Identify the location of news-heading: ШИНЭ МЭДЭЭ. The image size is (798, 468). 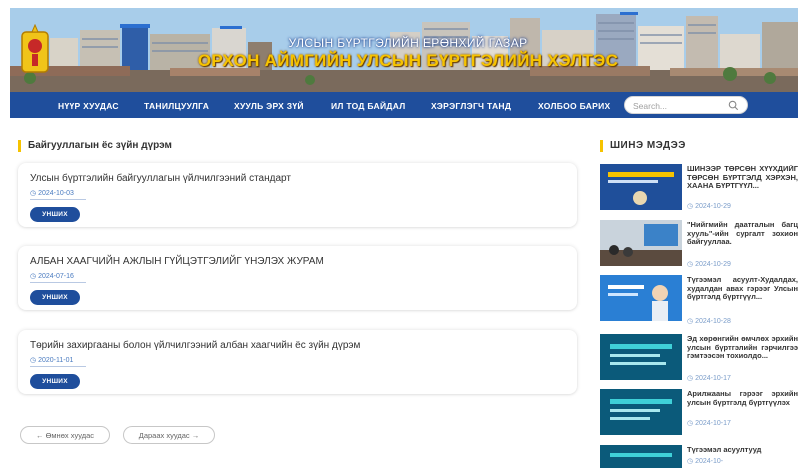
(643, 146).